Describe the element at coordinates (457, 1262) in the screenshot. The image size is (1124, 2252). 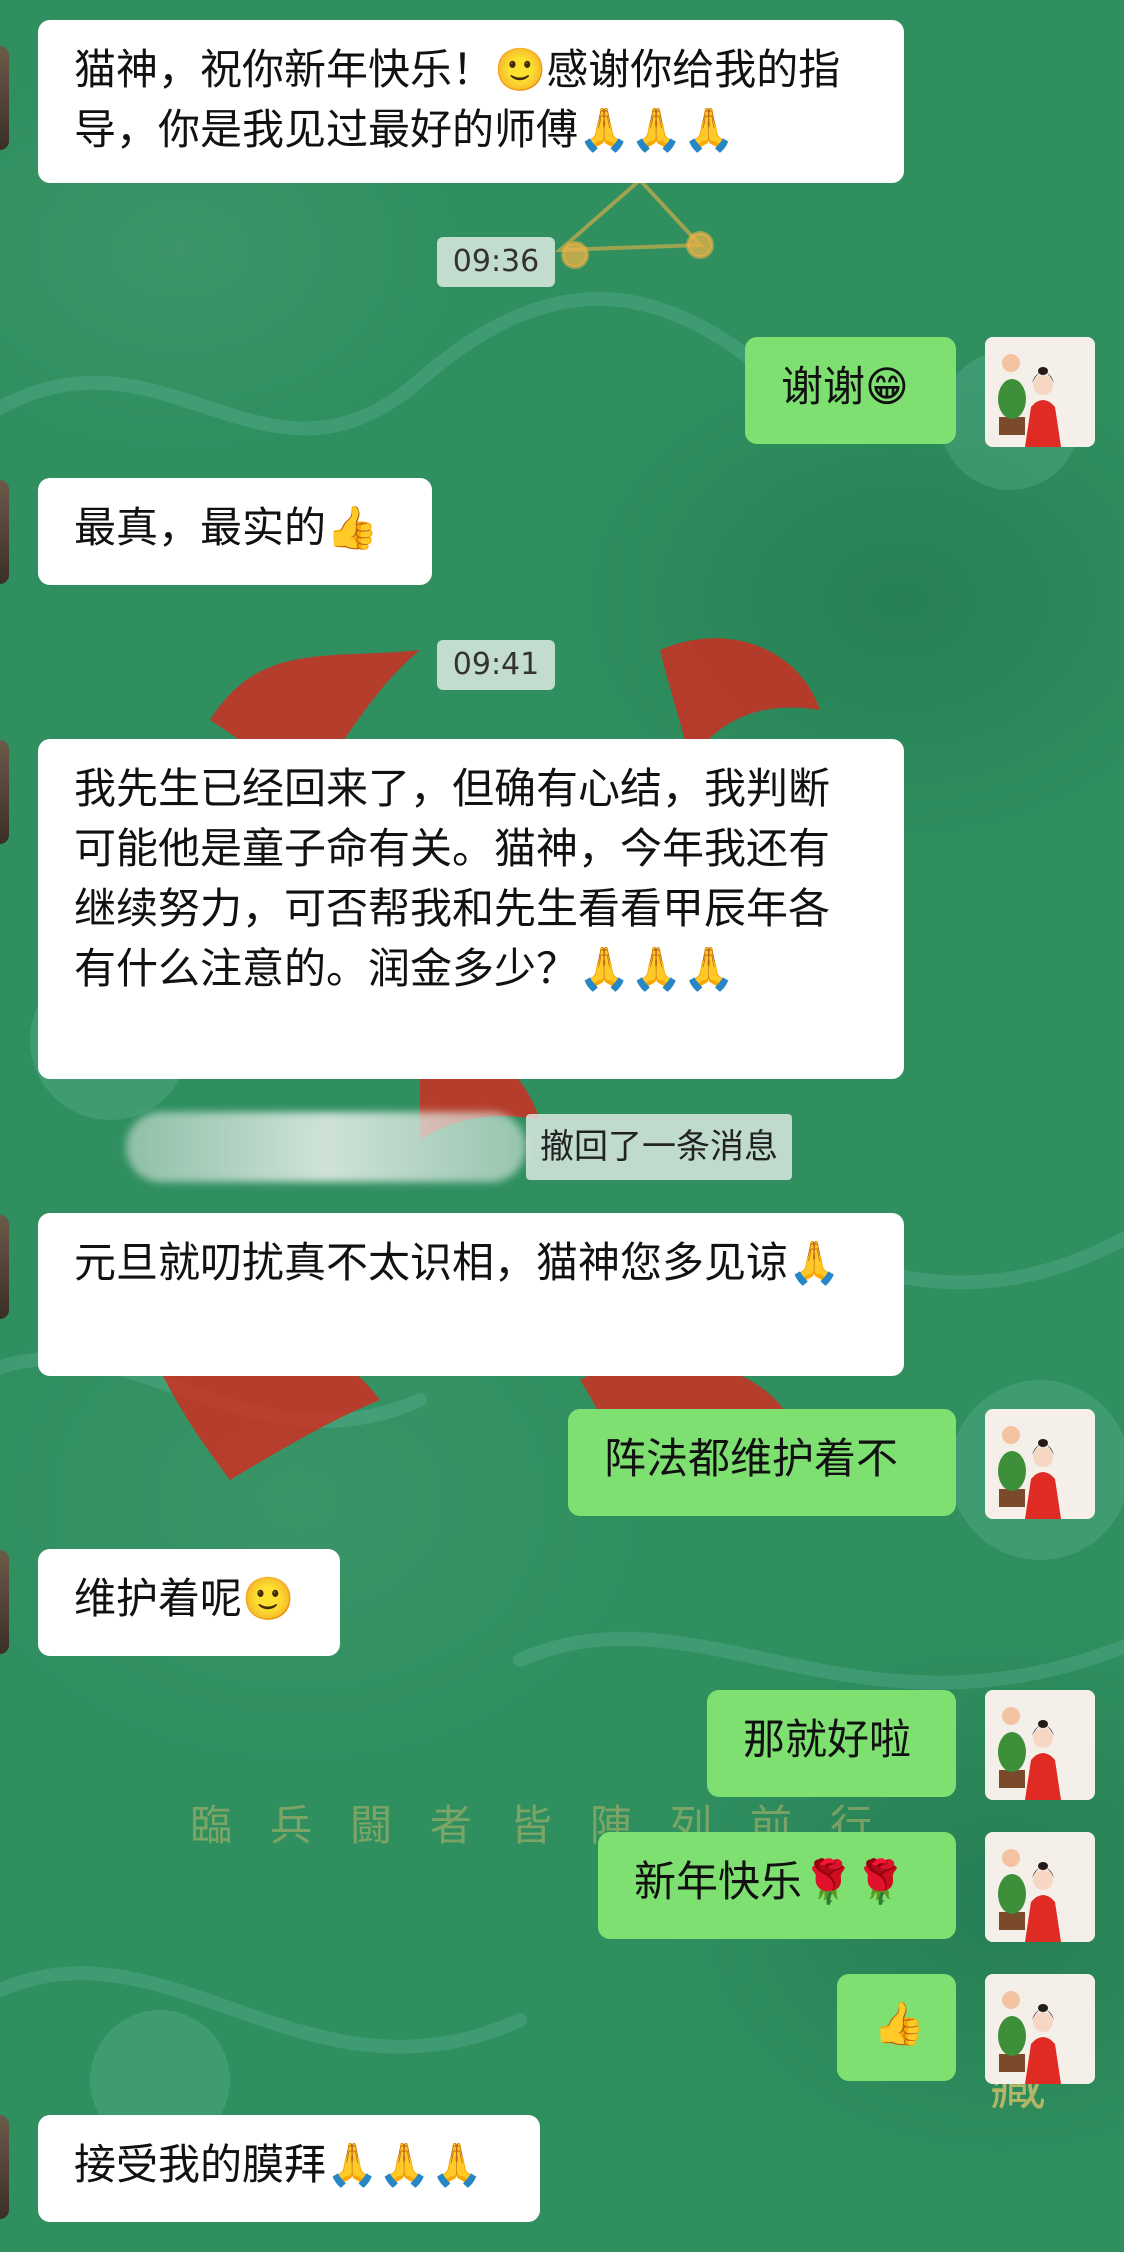
I see `message-text: 元旦就叨扰真不太识相，猫神您多见谅🙏` at that location.